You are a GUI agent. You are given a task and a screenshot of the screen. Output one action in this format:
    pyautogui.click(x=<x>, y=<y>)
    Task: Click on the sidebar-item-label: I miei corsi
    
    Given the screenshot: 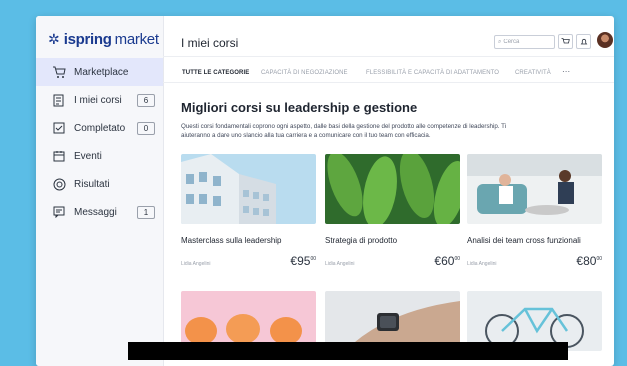 What is the action you would take?
    pyautogui.click(x=98, y=100)
    